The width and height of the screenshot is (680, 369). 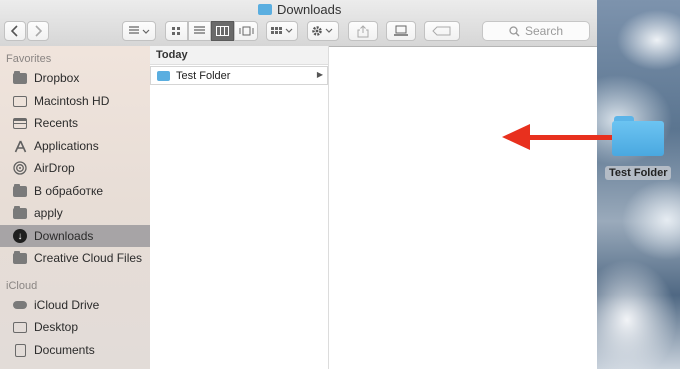 I want to click on list-view-button, so click(x=199, y=31).